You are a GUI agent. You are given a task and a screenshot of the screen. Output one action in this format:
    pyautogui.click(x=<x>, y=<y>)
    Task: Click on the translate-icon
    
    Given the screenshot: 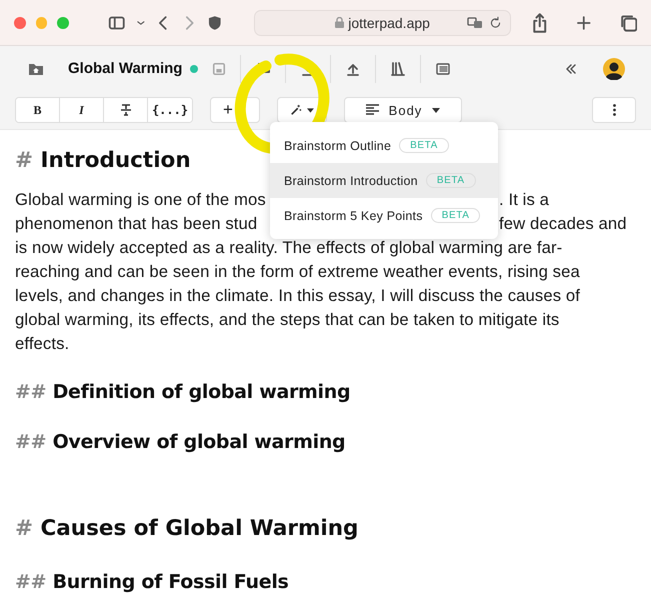 What is the action you would take?
    pyautogui.click(x=474, y=22)
    